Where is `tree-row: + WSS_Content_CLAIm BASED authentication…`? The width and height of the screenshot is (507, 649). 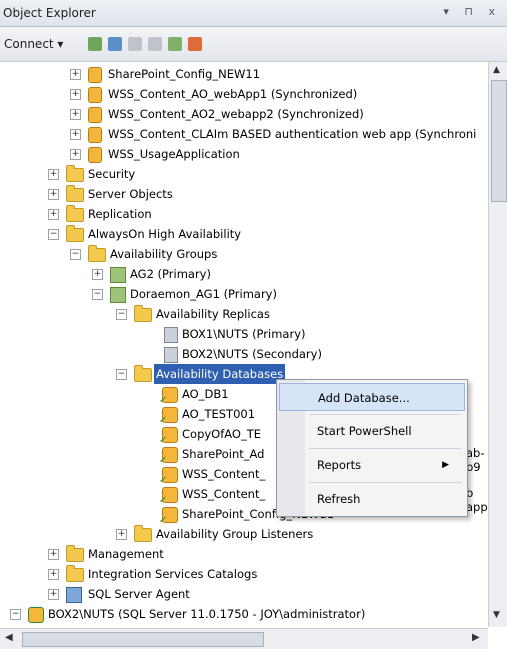
tree-row: + WSS_Content_CLAIm BASED authentication… is located at coordinates (243, 134).